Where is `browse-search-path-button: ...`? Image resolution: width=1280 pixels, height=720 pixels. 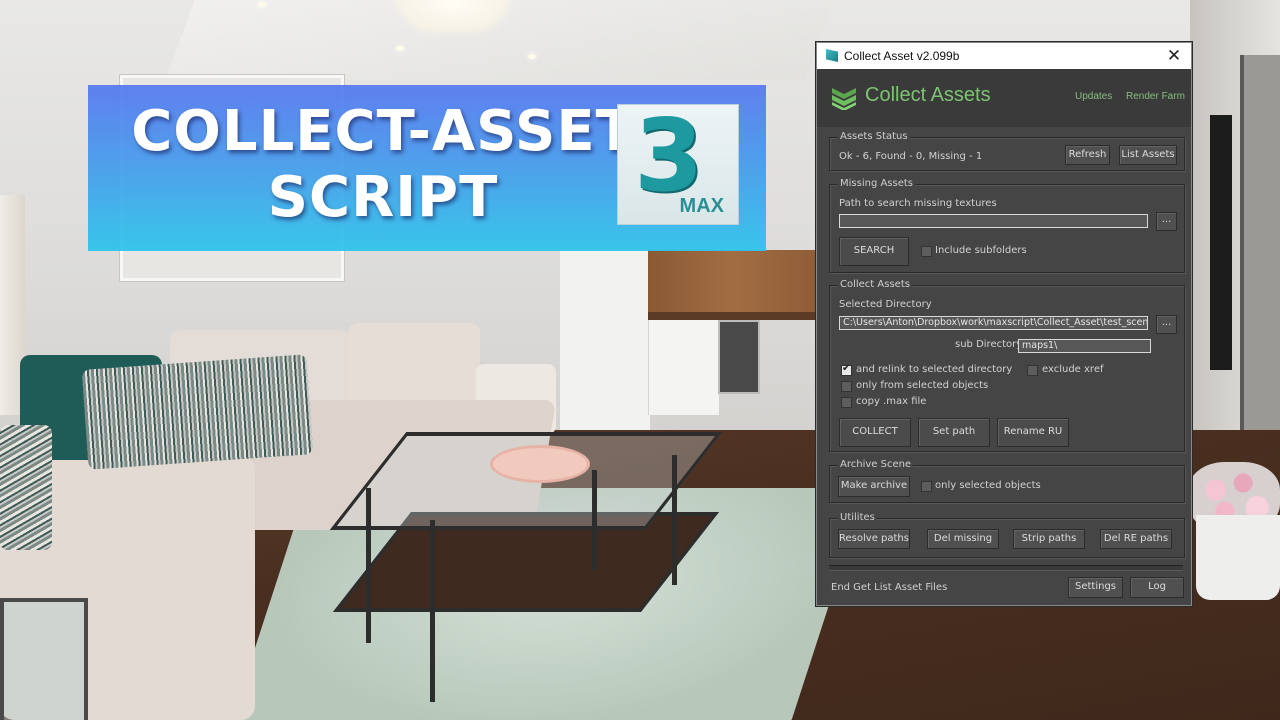
browse-search-path-button: ... is located at coordinates (1166, 221).